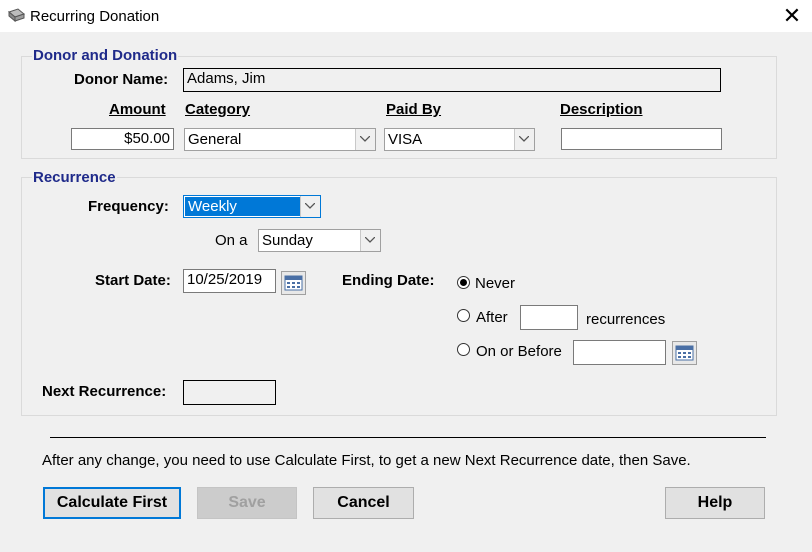  Describe the element at coordinates (319, 240) in the screenshot. I see `day-select: Sunday` at that location.